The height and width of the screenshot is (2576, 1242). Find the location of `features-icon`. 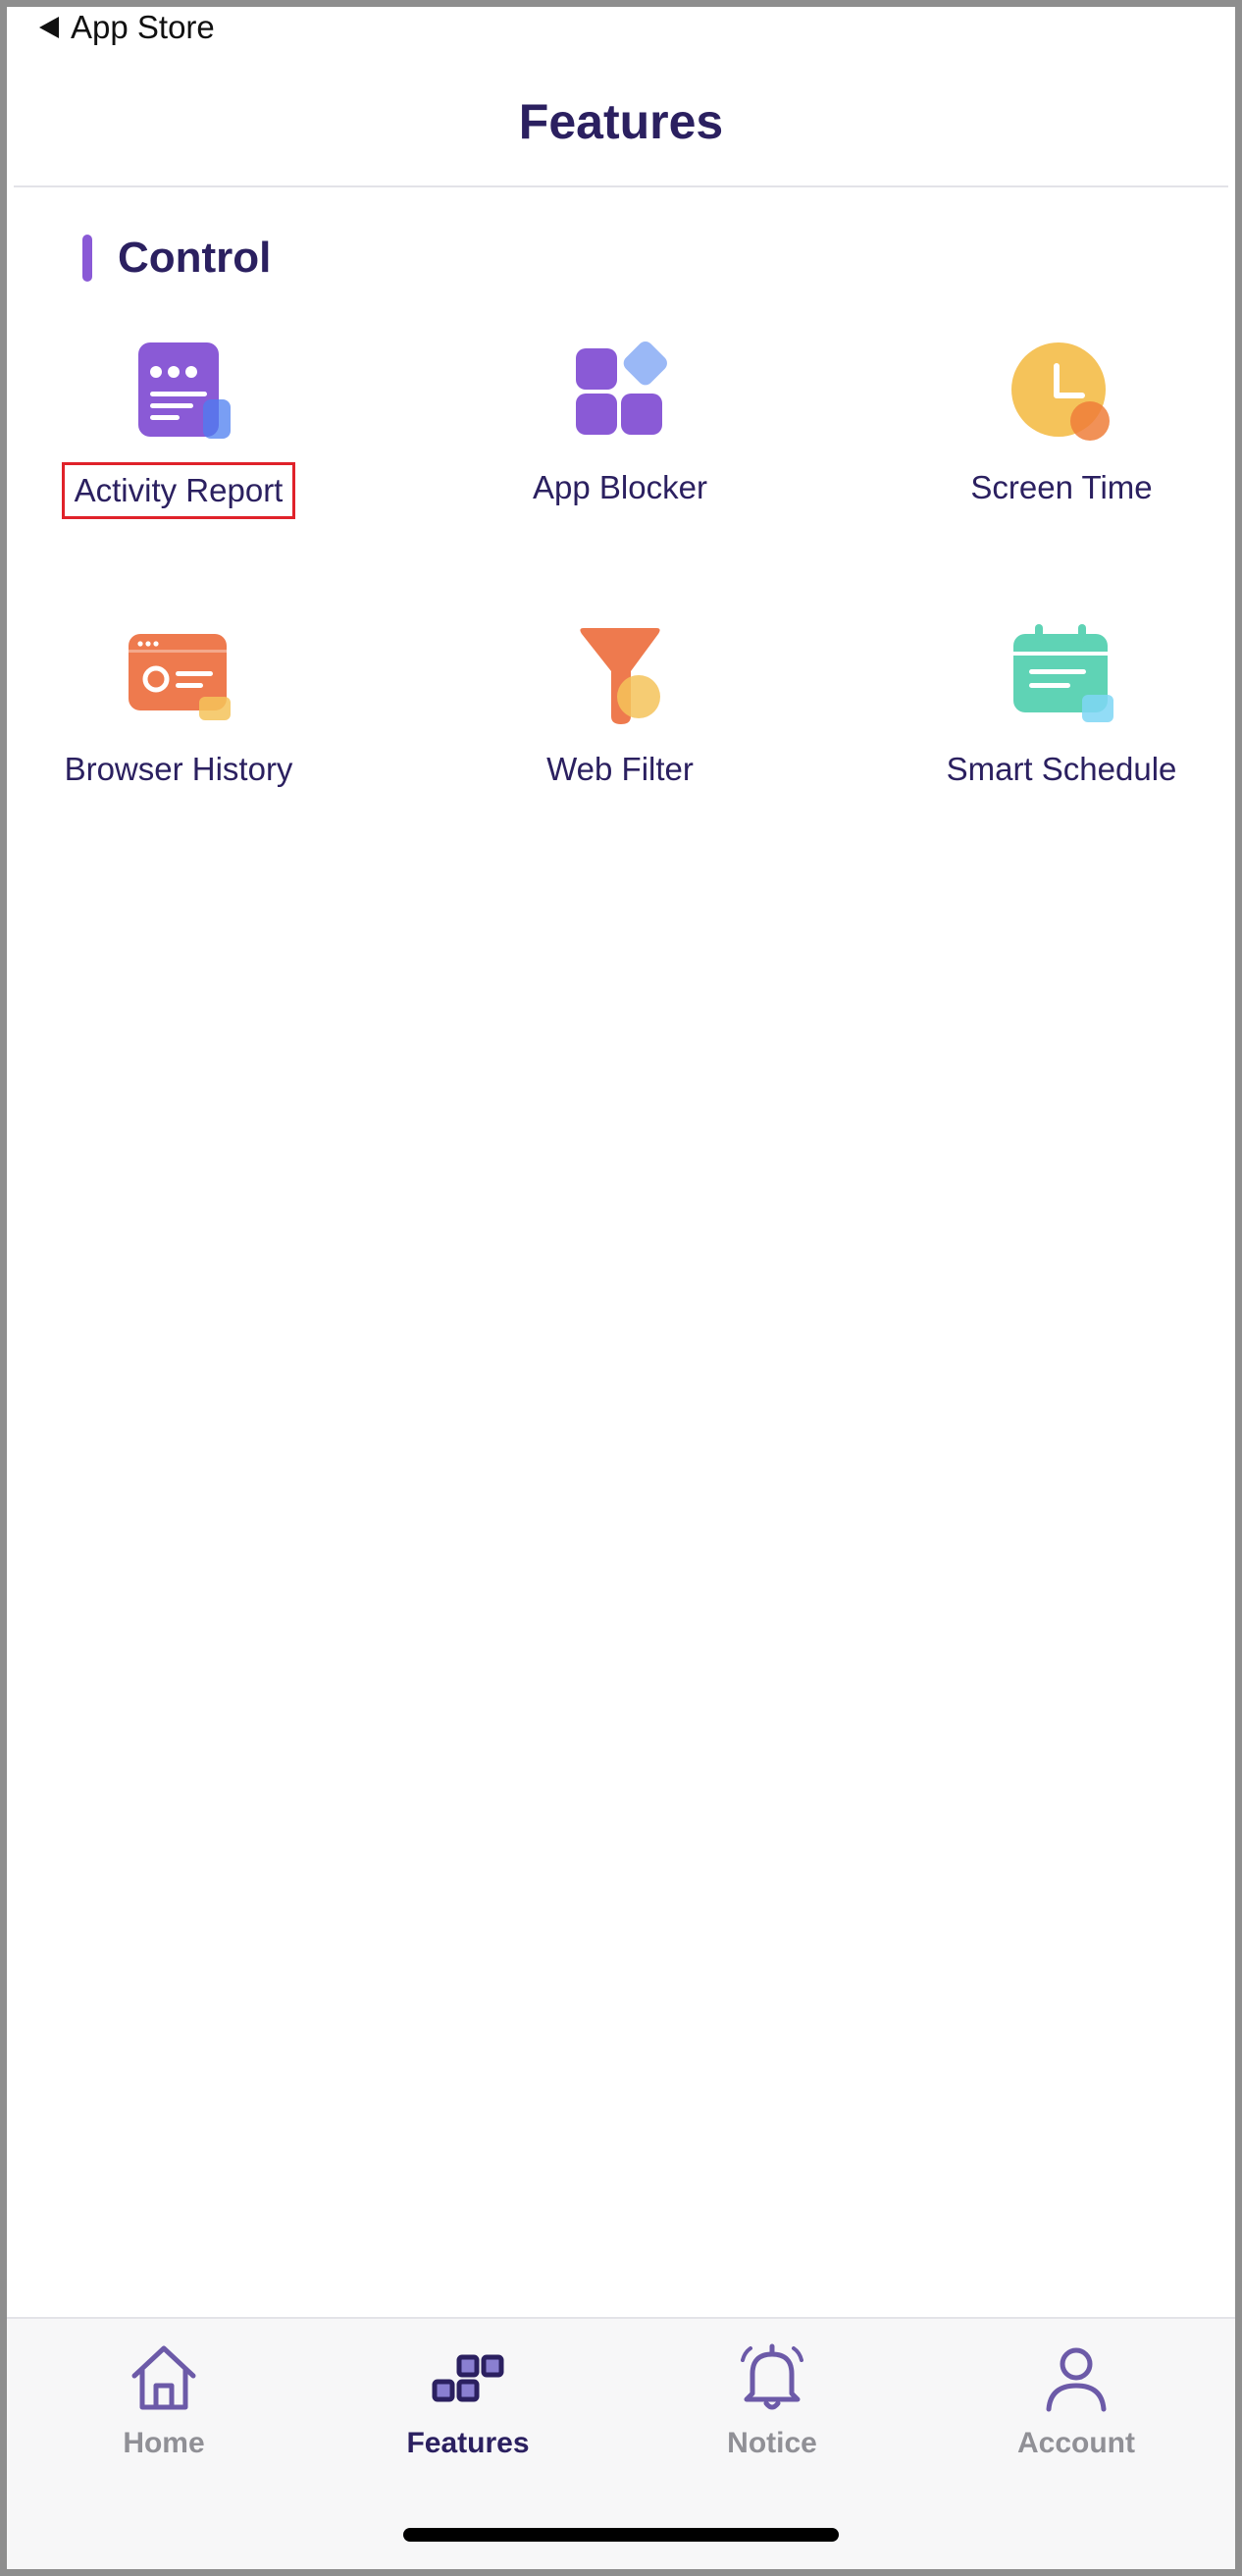

features-icon is located at coordinates (468, 2378).